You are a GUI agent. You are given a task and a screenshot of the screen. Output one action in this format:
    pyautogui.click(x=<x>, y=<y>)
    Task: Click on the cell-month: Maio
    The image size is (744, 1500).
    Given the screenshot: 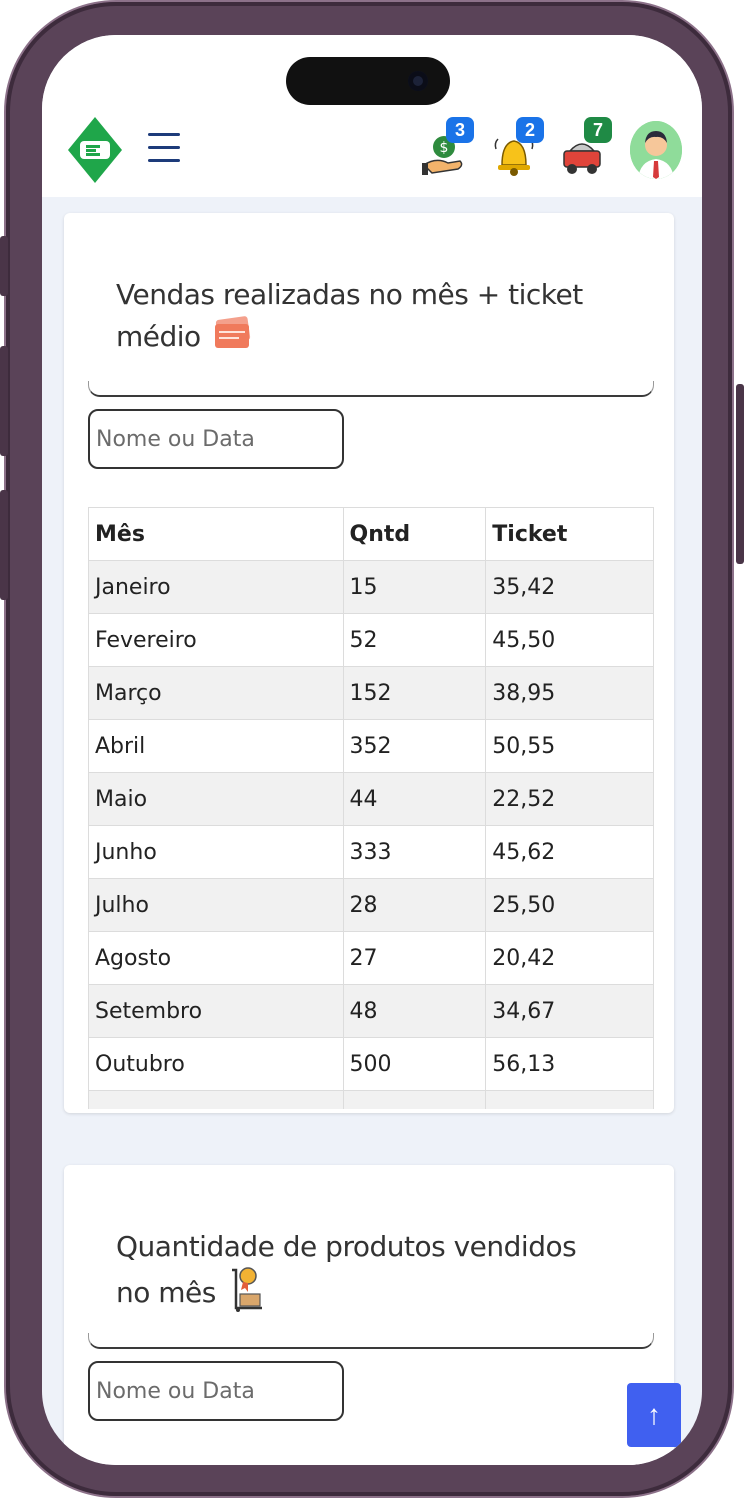 What is the action you would take?
    pyautogui.click(x=216, y=799)
    